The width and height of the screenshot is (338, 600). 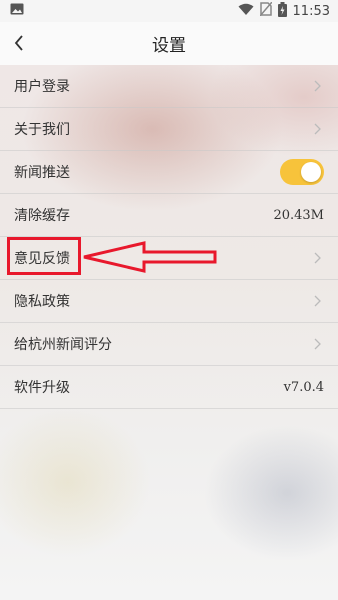 What do you see at coordinates (169, 215) in the screenshot?
I see `settings-row-clear-cache: 清除缓存 20.43M` at bounding box center [169, 215].